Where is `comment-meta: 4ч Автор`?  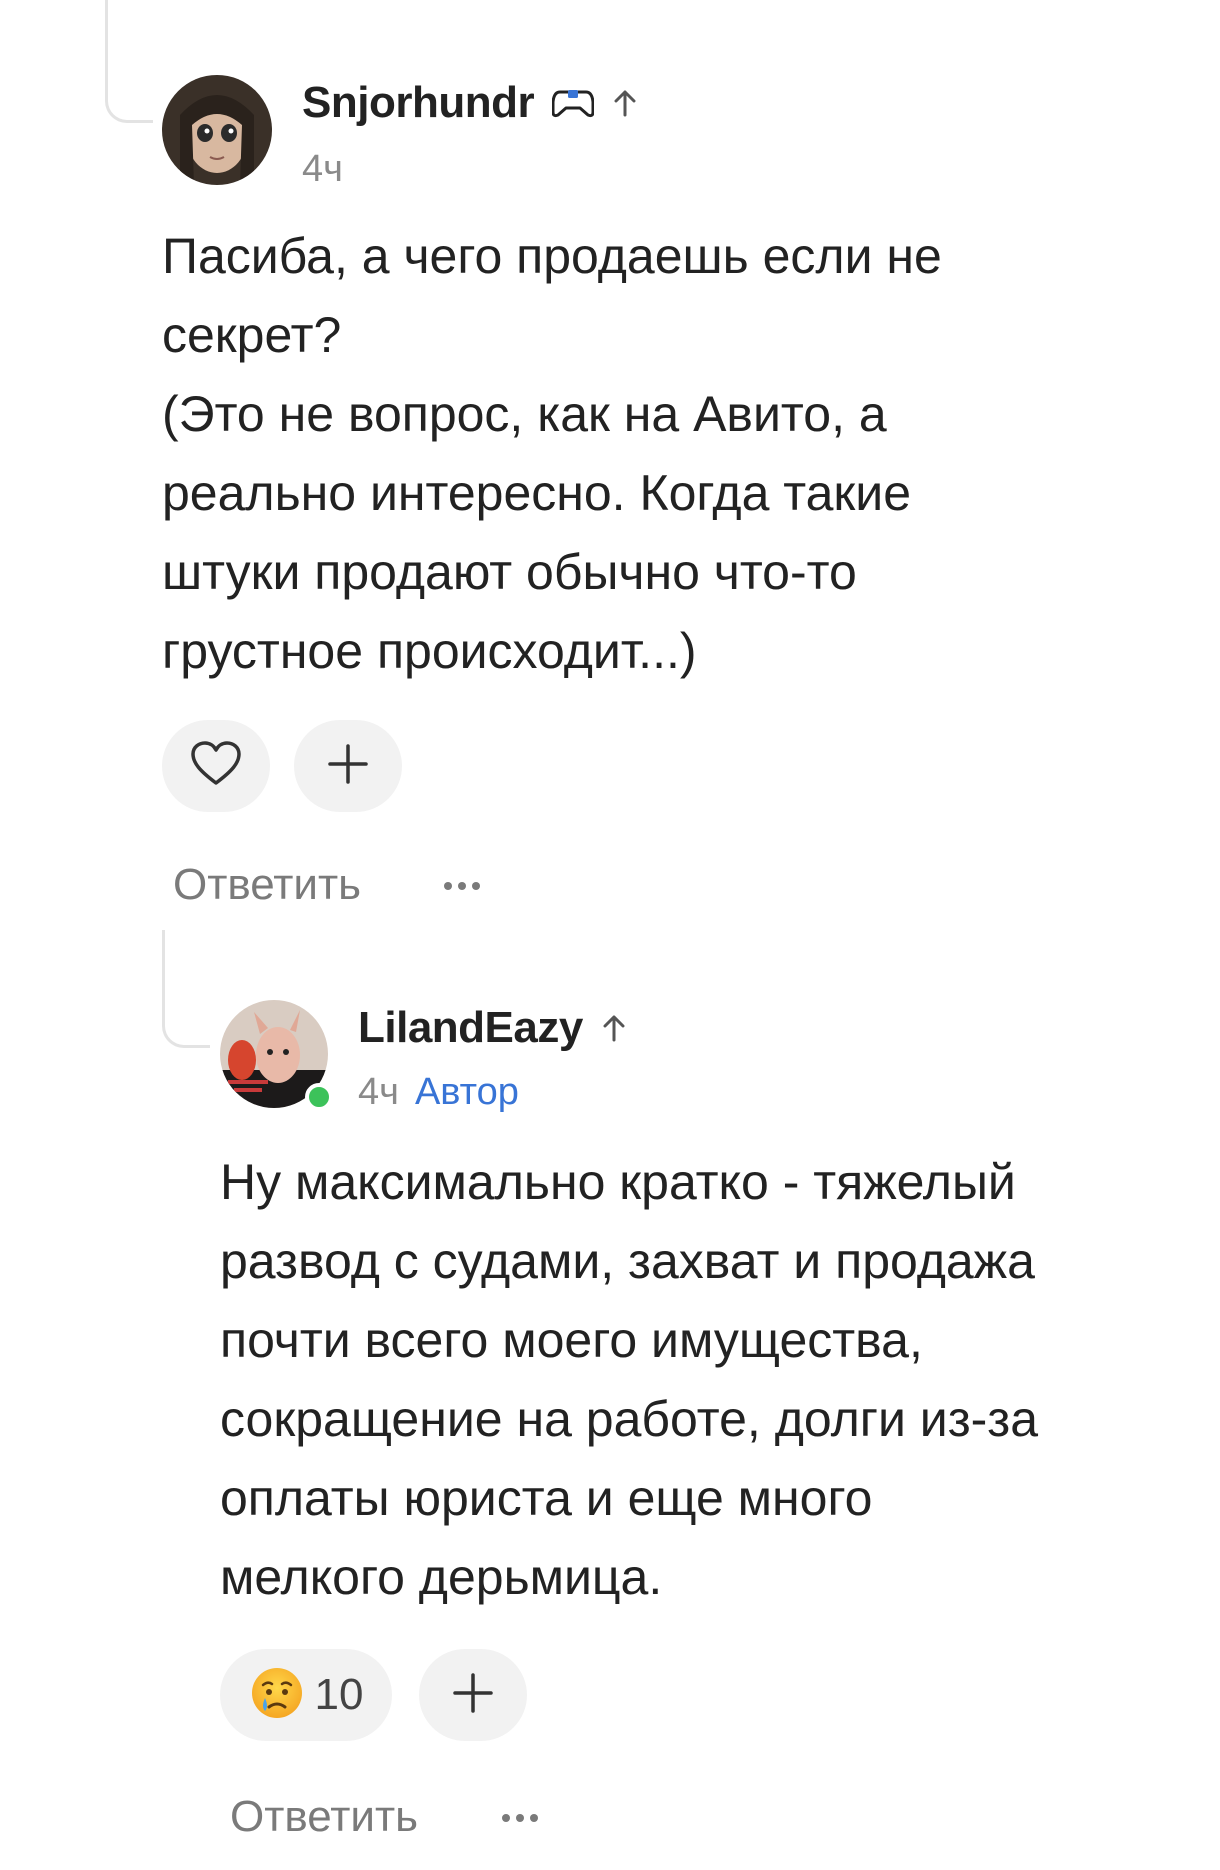 comment-meta: 4ч Автор is located at coordinates (438, 1092).